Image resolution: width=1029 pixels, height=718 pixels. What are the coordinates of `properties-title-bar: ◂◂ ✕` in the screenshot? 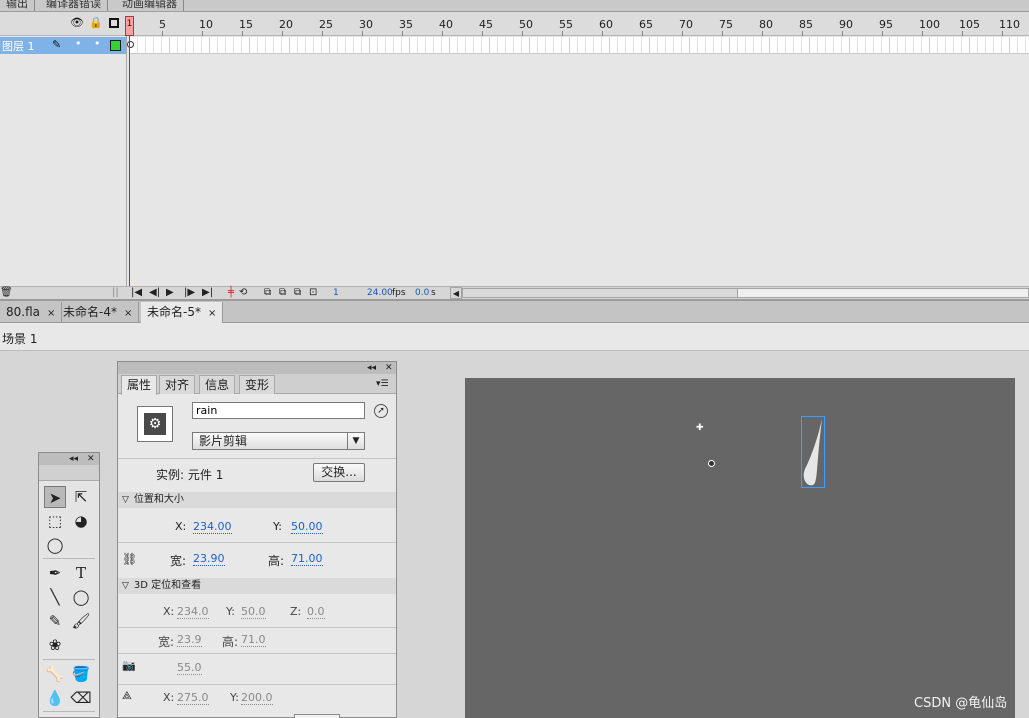 It's located at (257, 368).